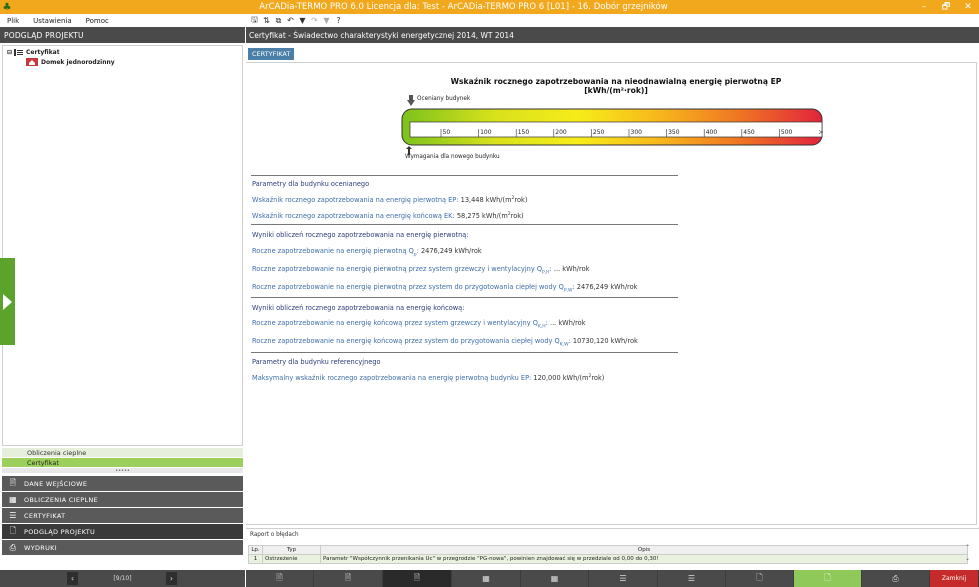 This screenshot has width=979, height=587. I want to click on redo-icon: ↷, so click(314, 20).